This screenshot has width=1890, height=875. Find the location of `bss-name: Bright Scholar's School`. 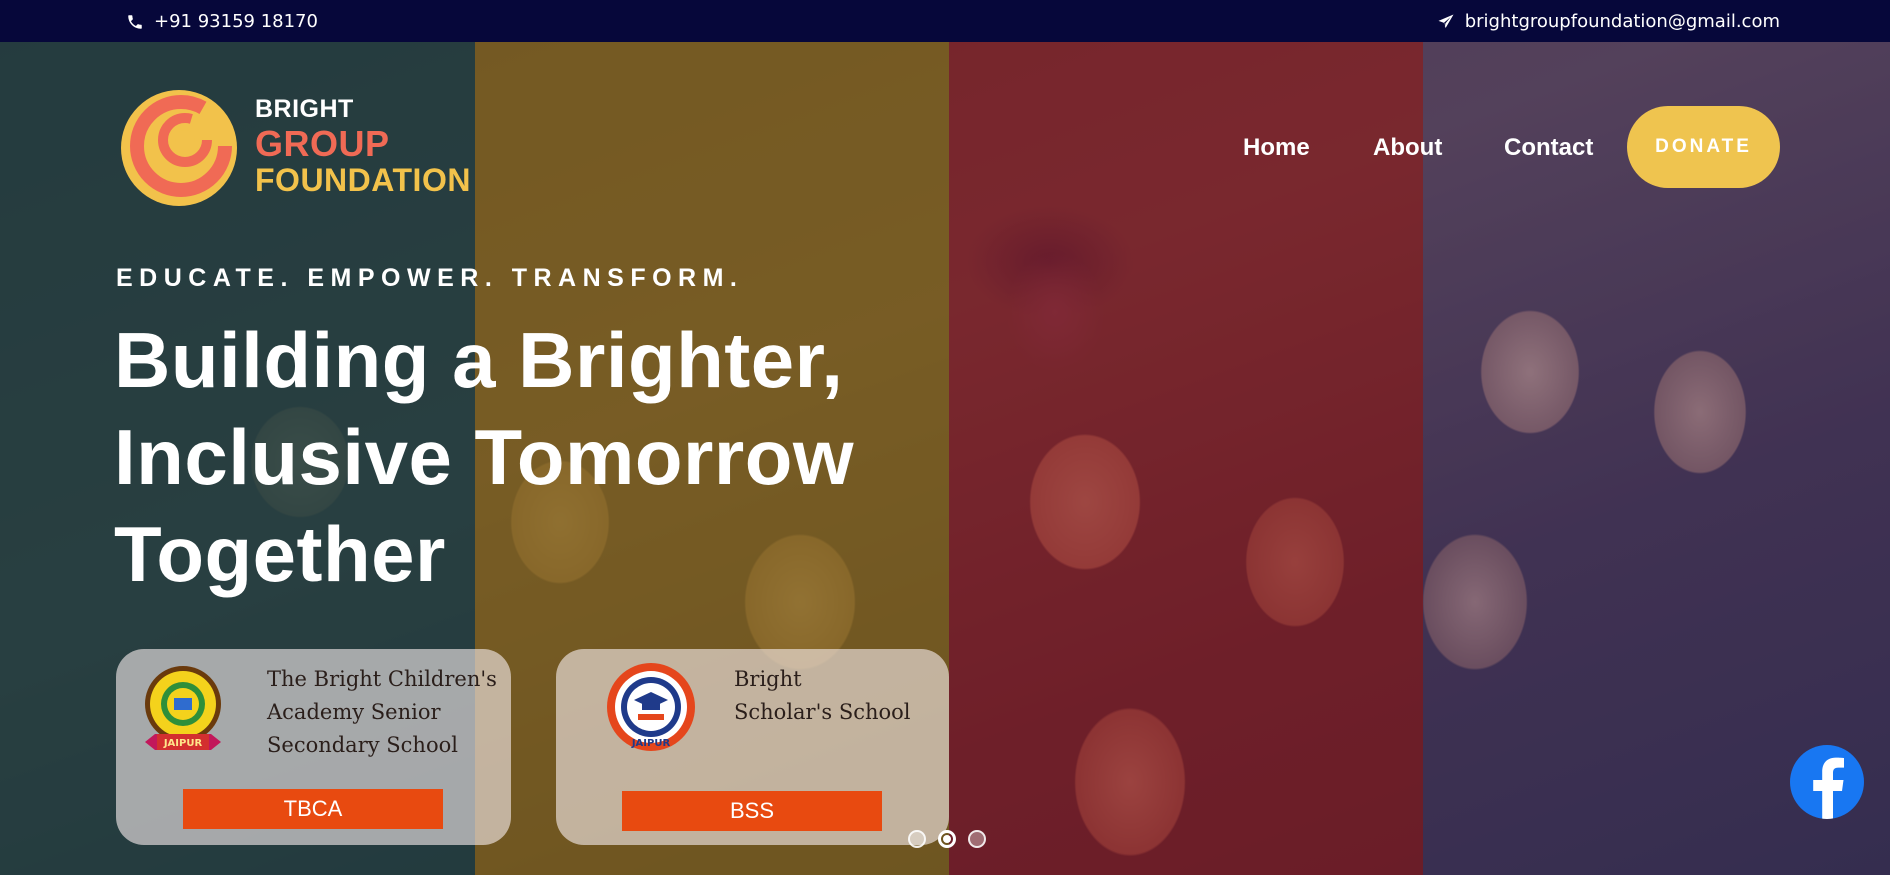

bss-name: Bright Scholar's School is located at coordinates (834, 696).